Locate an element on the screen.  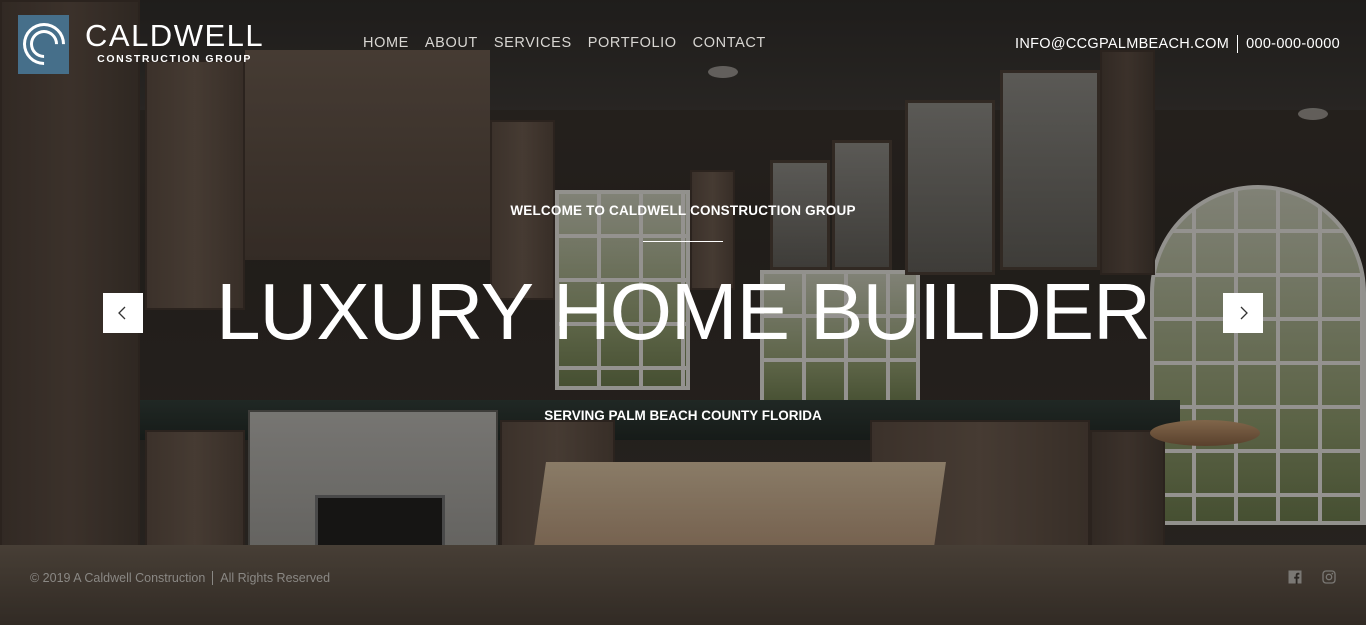
copyright-text: © 2019 A Caldwell Construction is located at coordinates (118, 578).